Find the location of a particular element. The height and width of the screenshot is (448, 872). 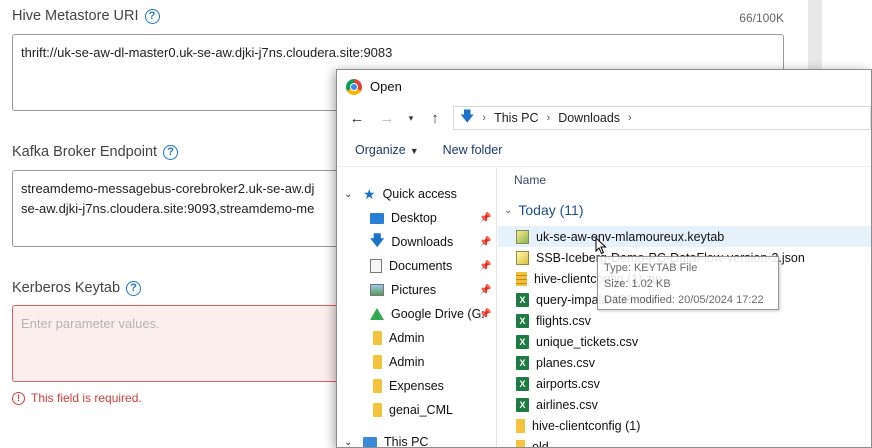

nav-item-downloads: 🡇 Downloads 📌 is located at coordinates (416, 242).